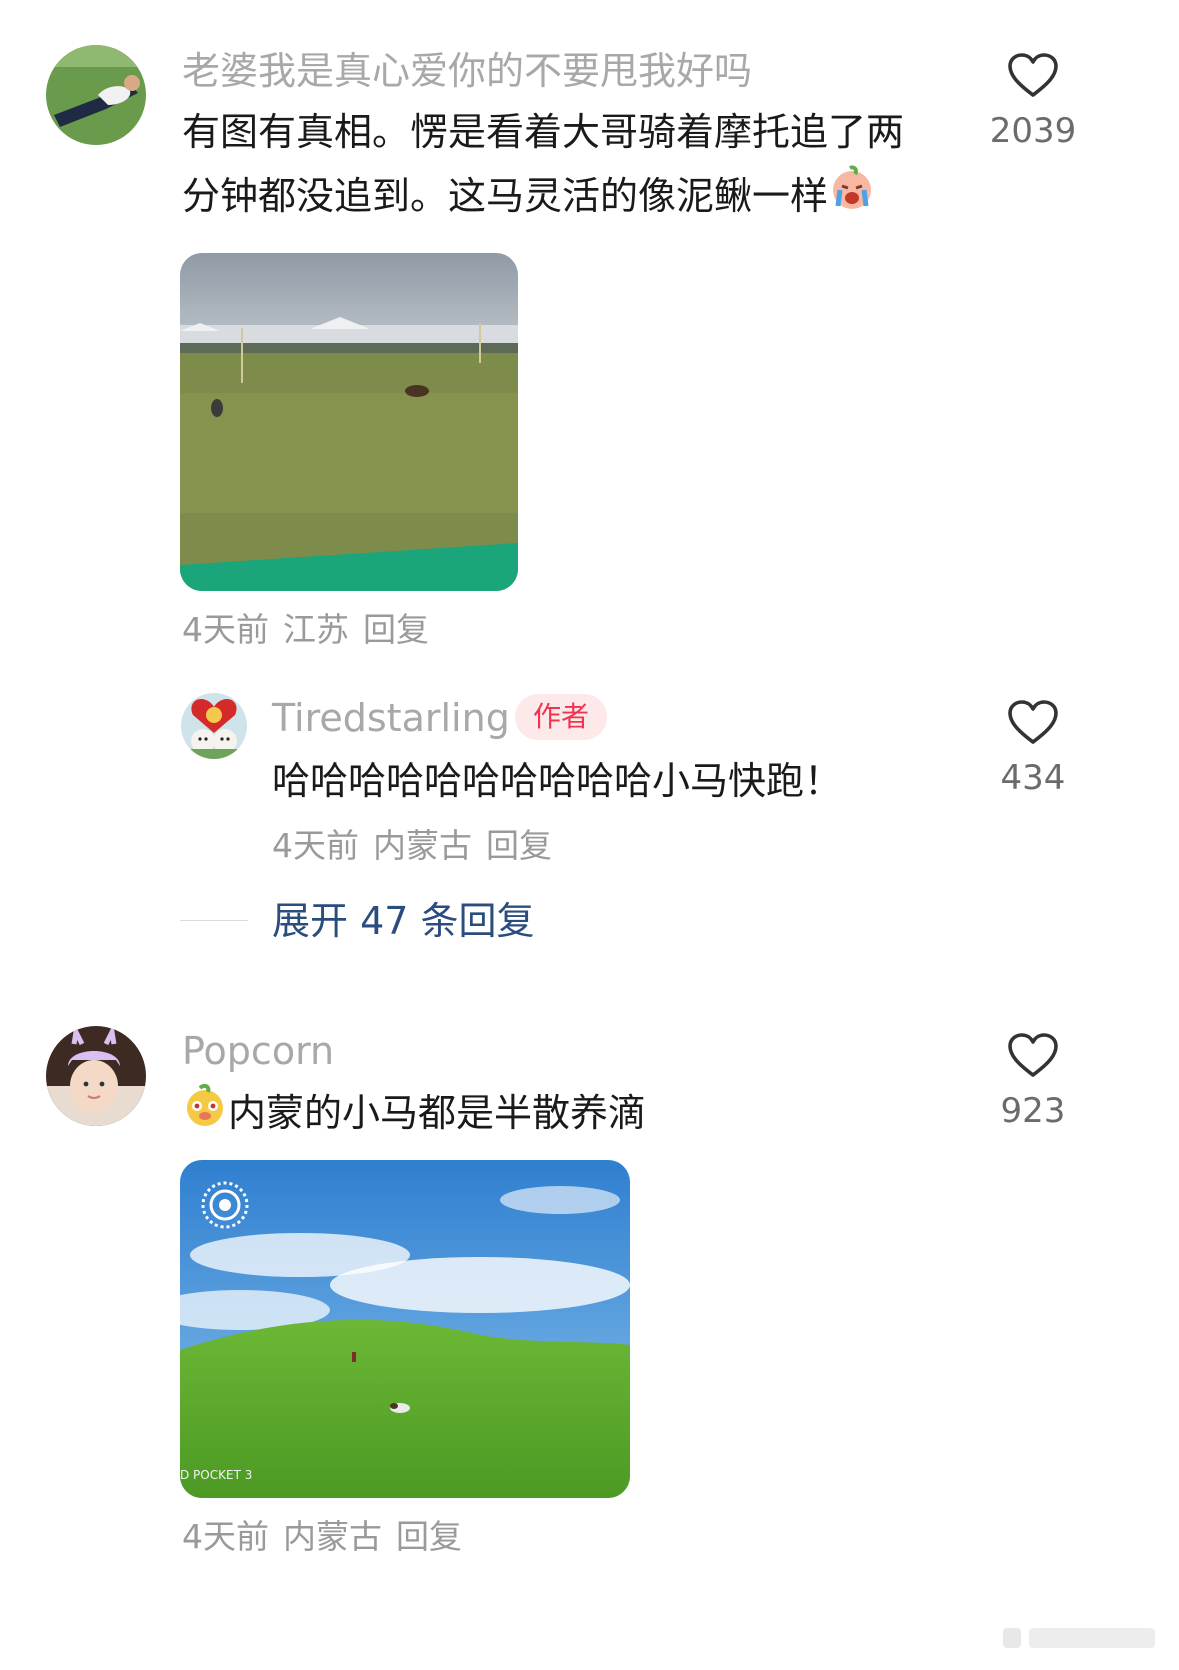 Image resolution: width=1179 pixels, height=1670 pixels. Describe the element at coordinates (349, 422) in the screenshot. I see `comment-photo` at that location.